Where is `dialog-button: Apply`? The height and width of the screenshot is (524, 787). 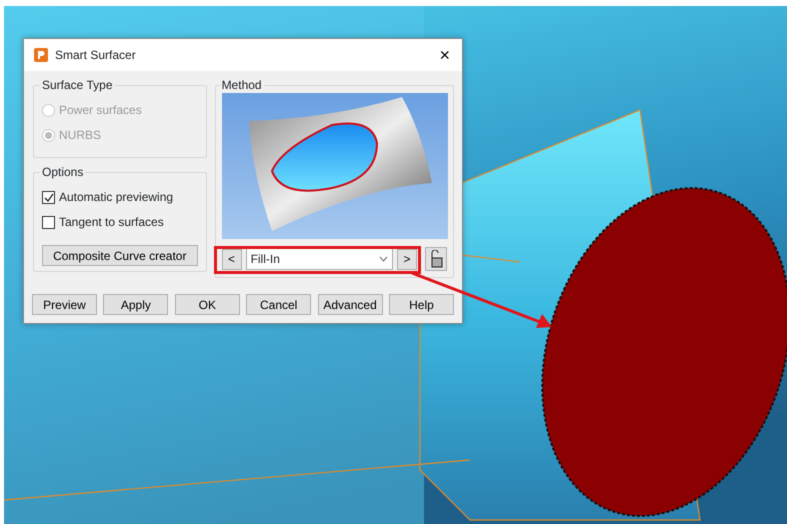
dialog-button: Apply is located at coordinates (135, 304).